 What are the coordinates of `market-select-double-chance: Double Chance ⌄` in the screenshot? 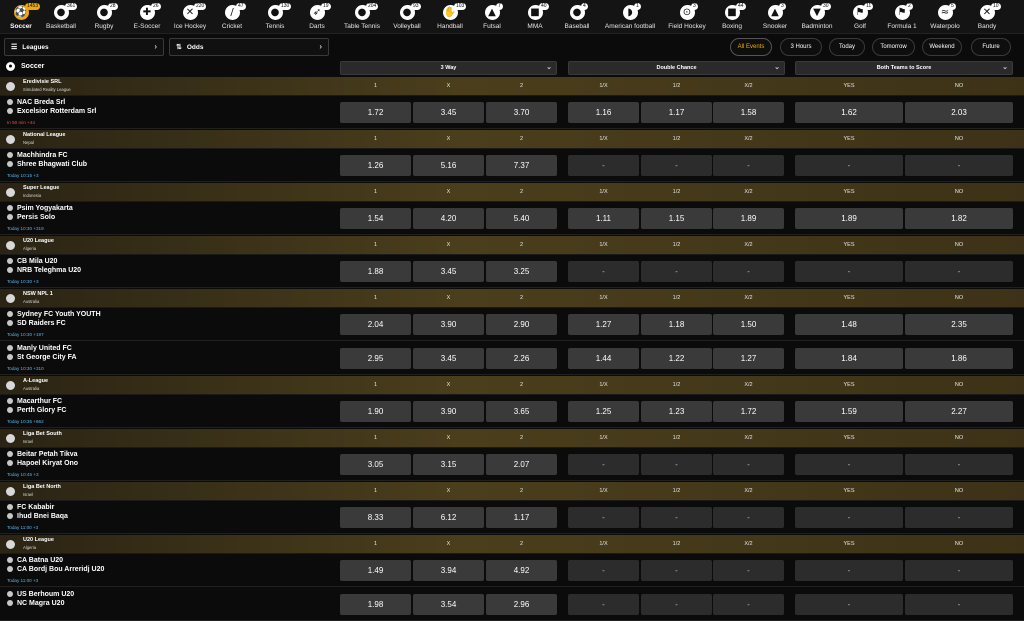 It's located at (676, 68).